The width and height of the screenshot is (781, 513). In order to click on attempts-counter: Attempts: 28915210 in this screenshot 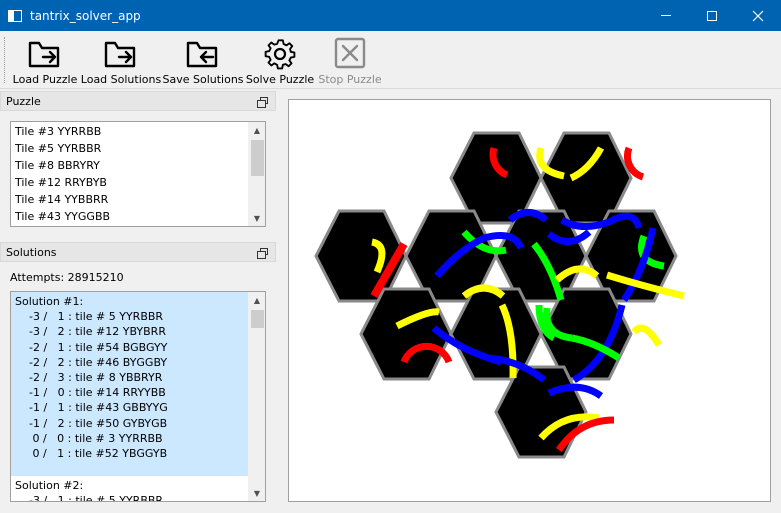, I will do `click(67, 277)`.